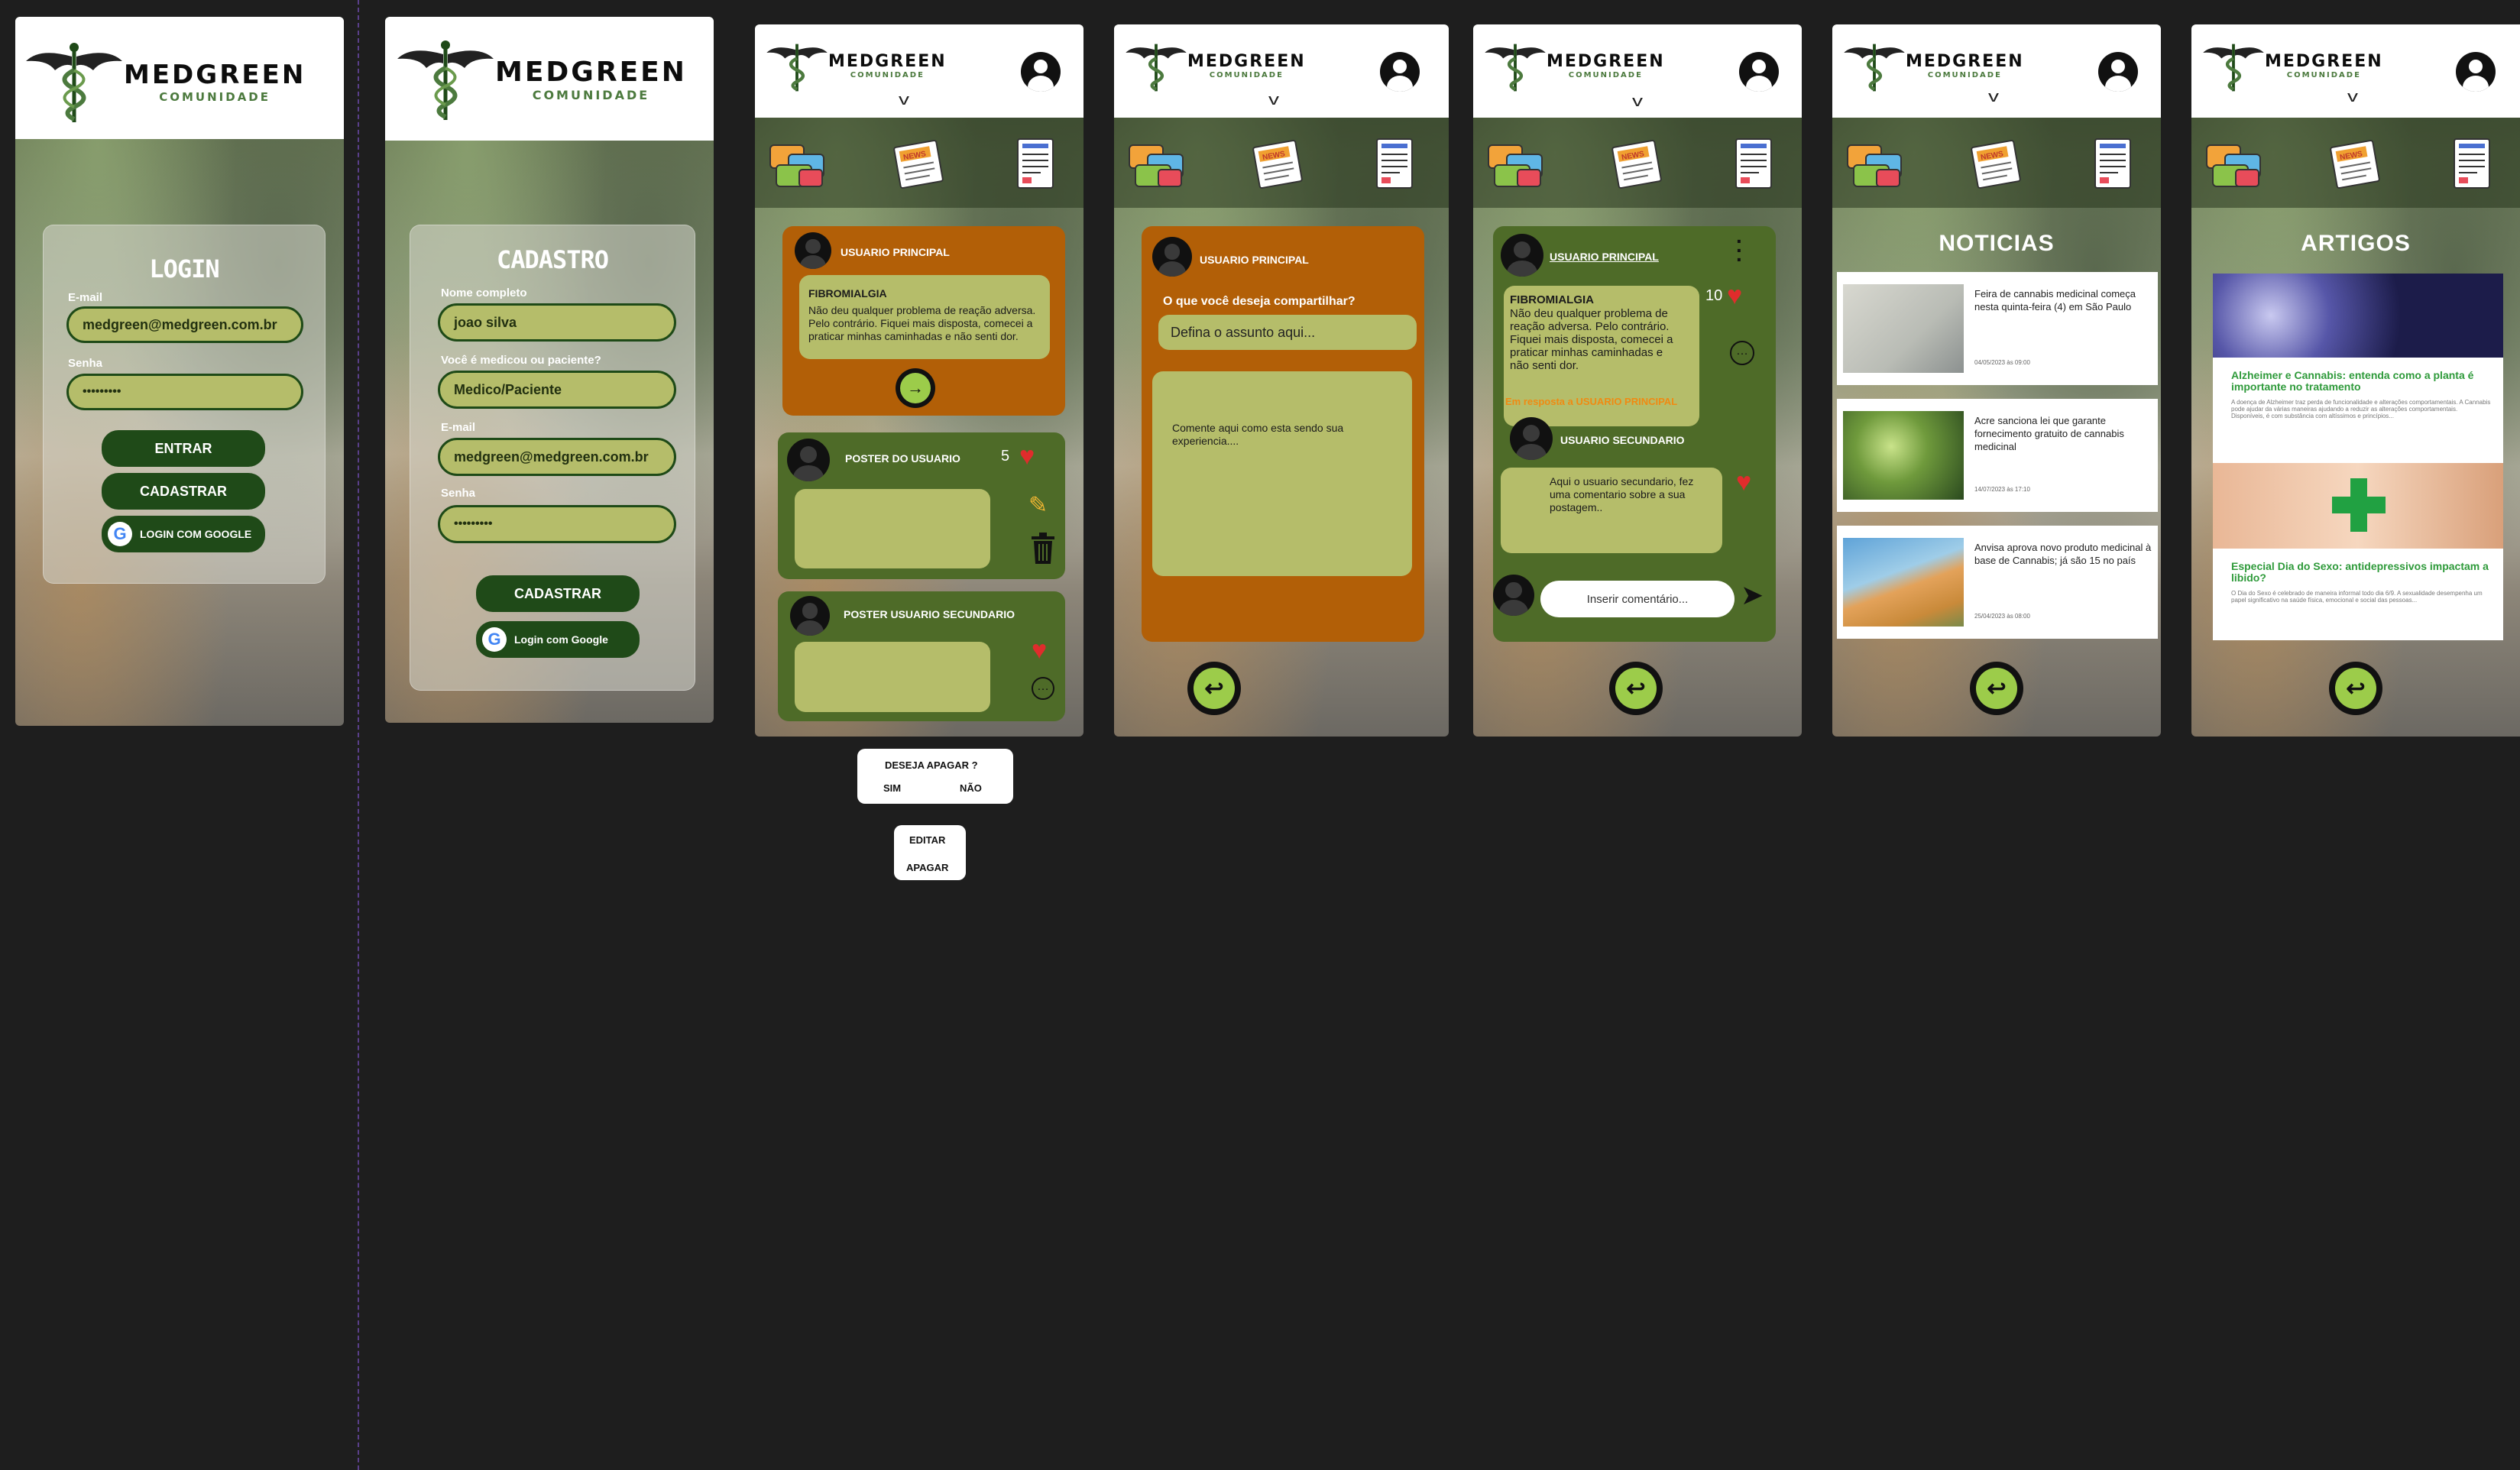 The image size is (2520, 1470). Describe the element at coordinates (1752, 595) in the screenshot. I see `send-icon: ➤` at that location.